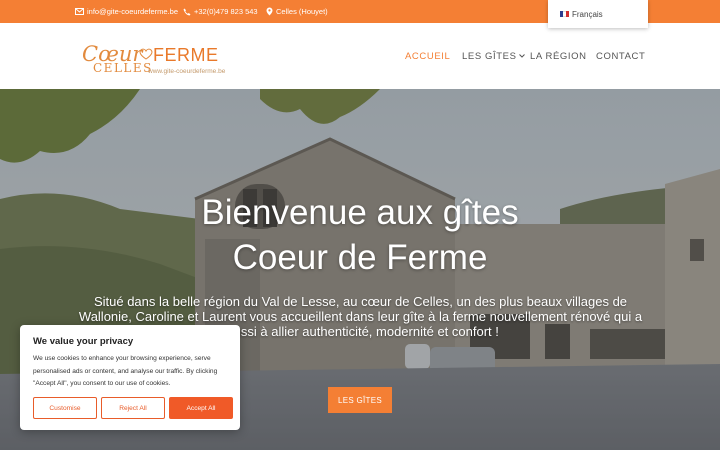 This screenshot has width=720, height=450. I want to click on language-label: Français, so click(587, 14).